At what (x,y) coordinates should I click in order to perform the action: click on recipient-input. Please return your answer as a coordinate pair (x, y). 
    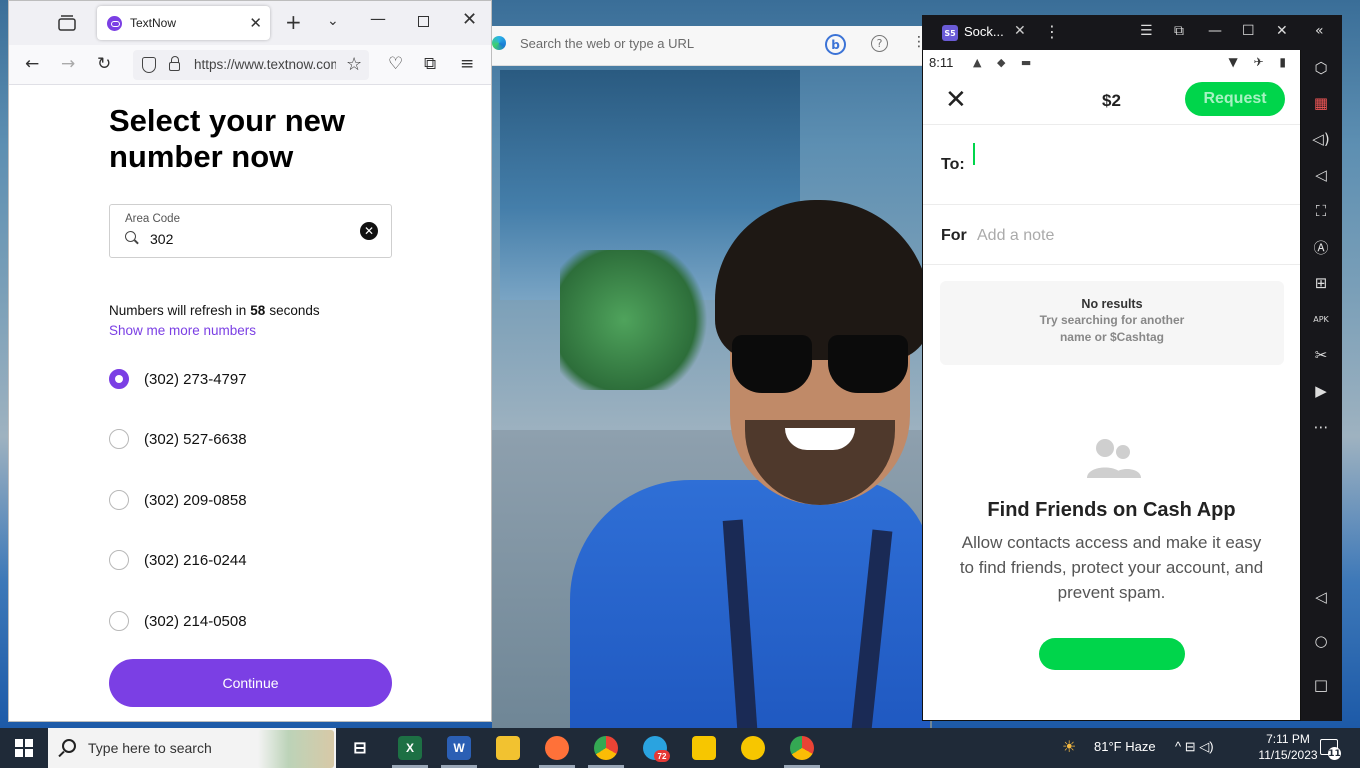
    Looking at the image, I should click on (974, 154).